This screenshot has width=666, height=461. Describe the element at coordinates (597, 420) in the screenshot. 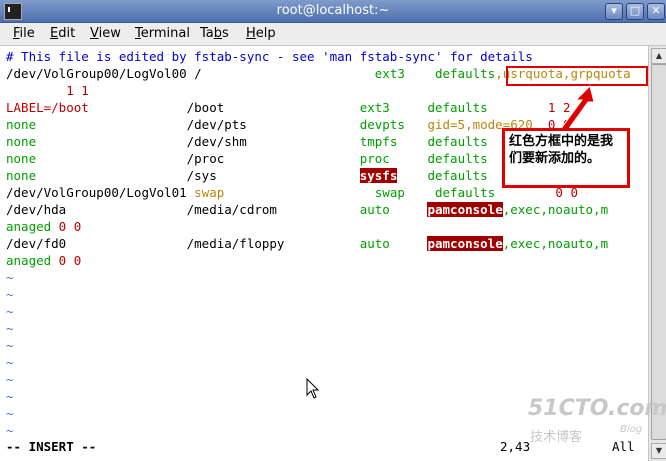

I see `watermark-logo: 51CTO.com 技术博客 Blog` at that location.